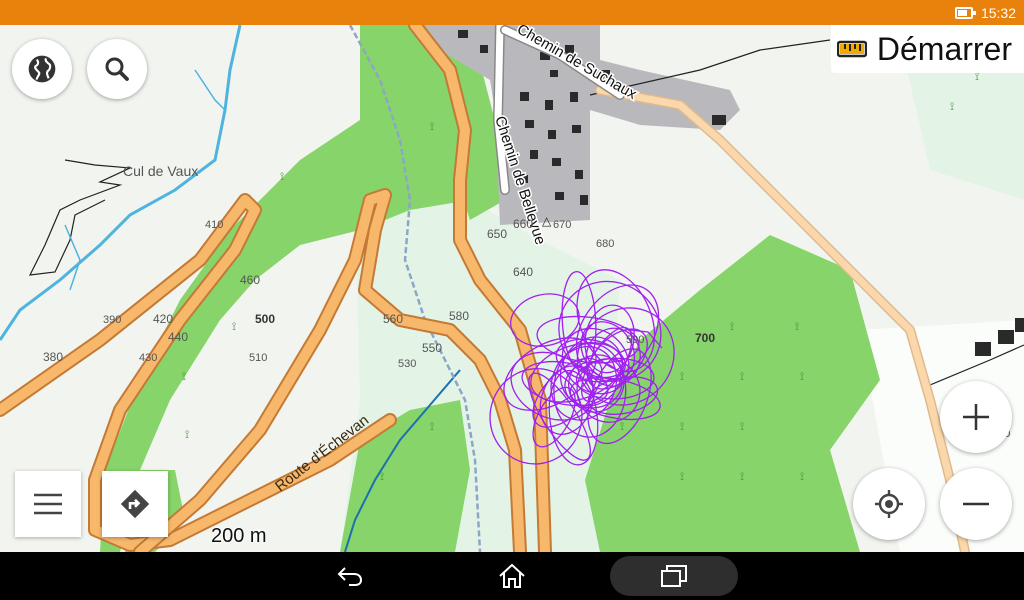 The width and height of the screenshot is (1024, 600). What do you see at coordinates (562, 225) in the screenshot?
I see `contour-label: 670` at bounding box center [562, 225].